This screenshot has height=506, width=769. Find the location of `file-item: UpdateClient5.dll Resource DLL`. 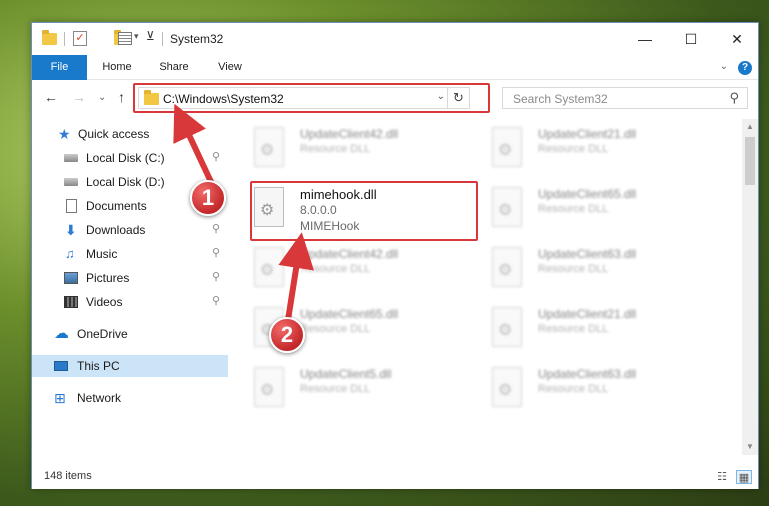

file-item: UpdateClient5.dll Resource DLL is located at coordinates (342, 391).